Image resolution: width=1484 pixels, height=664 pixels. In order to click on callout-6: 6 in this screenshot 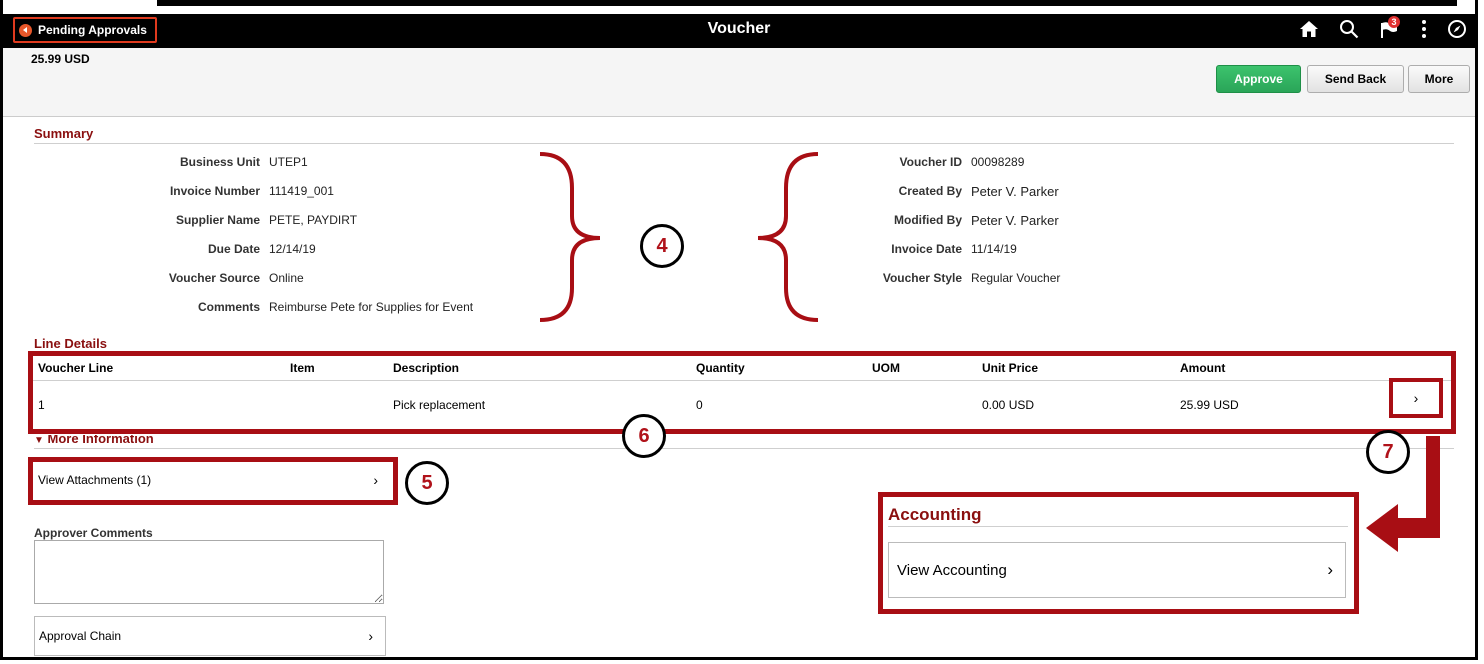, I will do `click(644, 436)`.